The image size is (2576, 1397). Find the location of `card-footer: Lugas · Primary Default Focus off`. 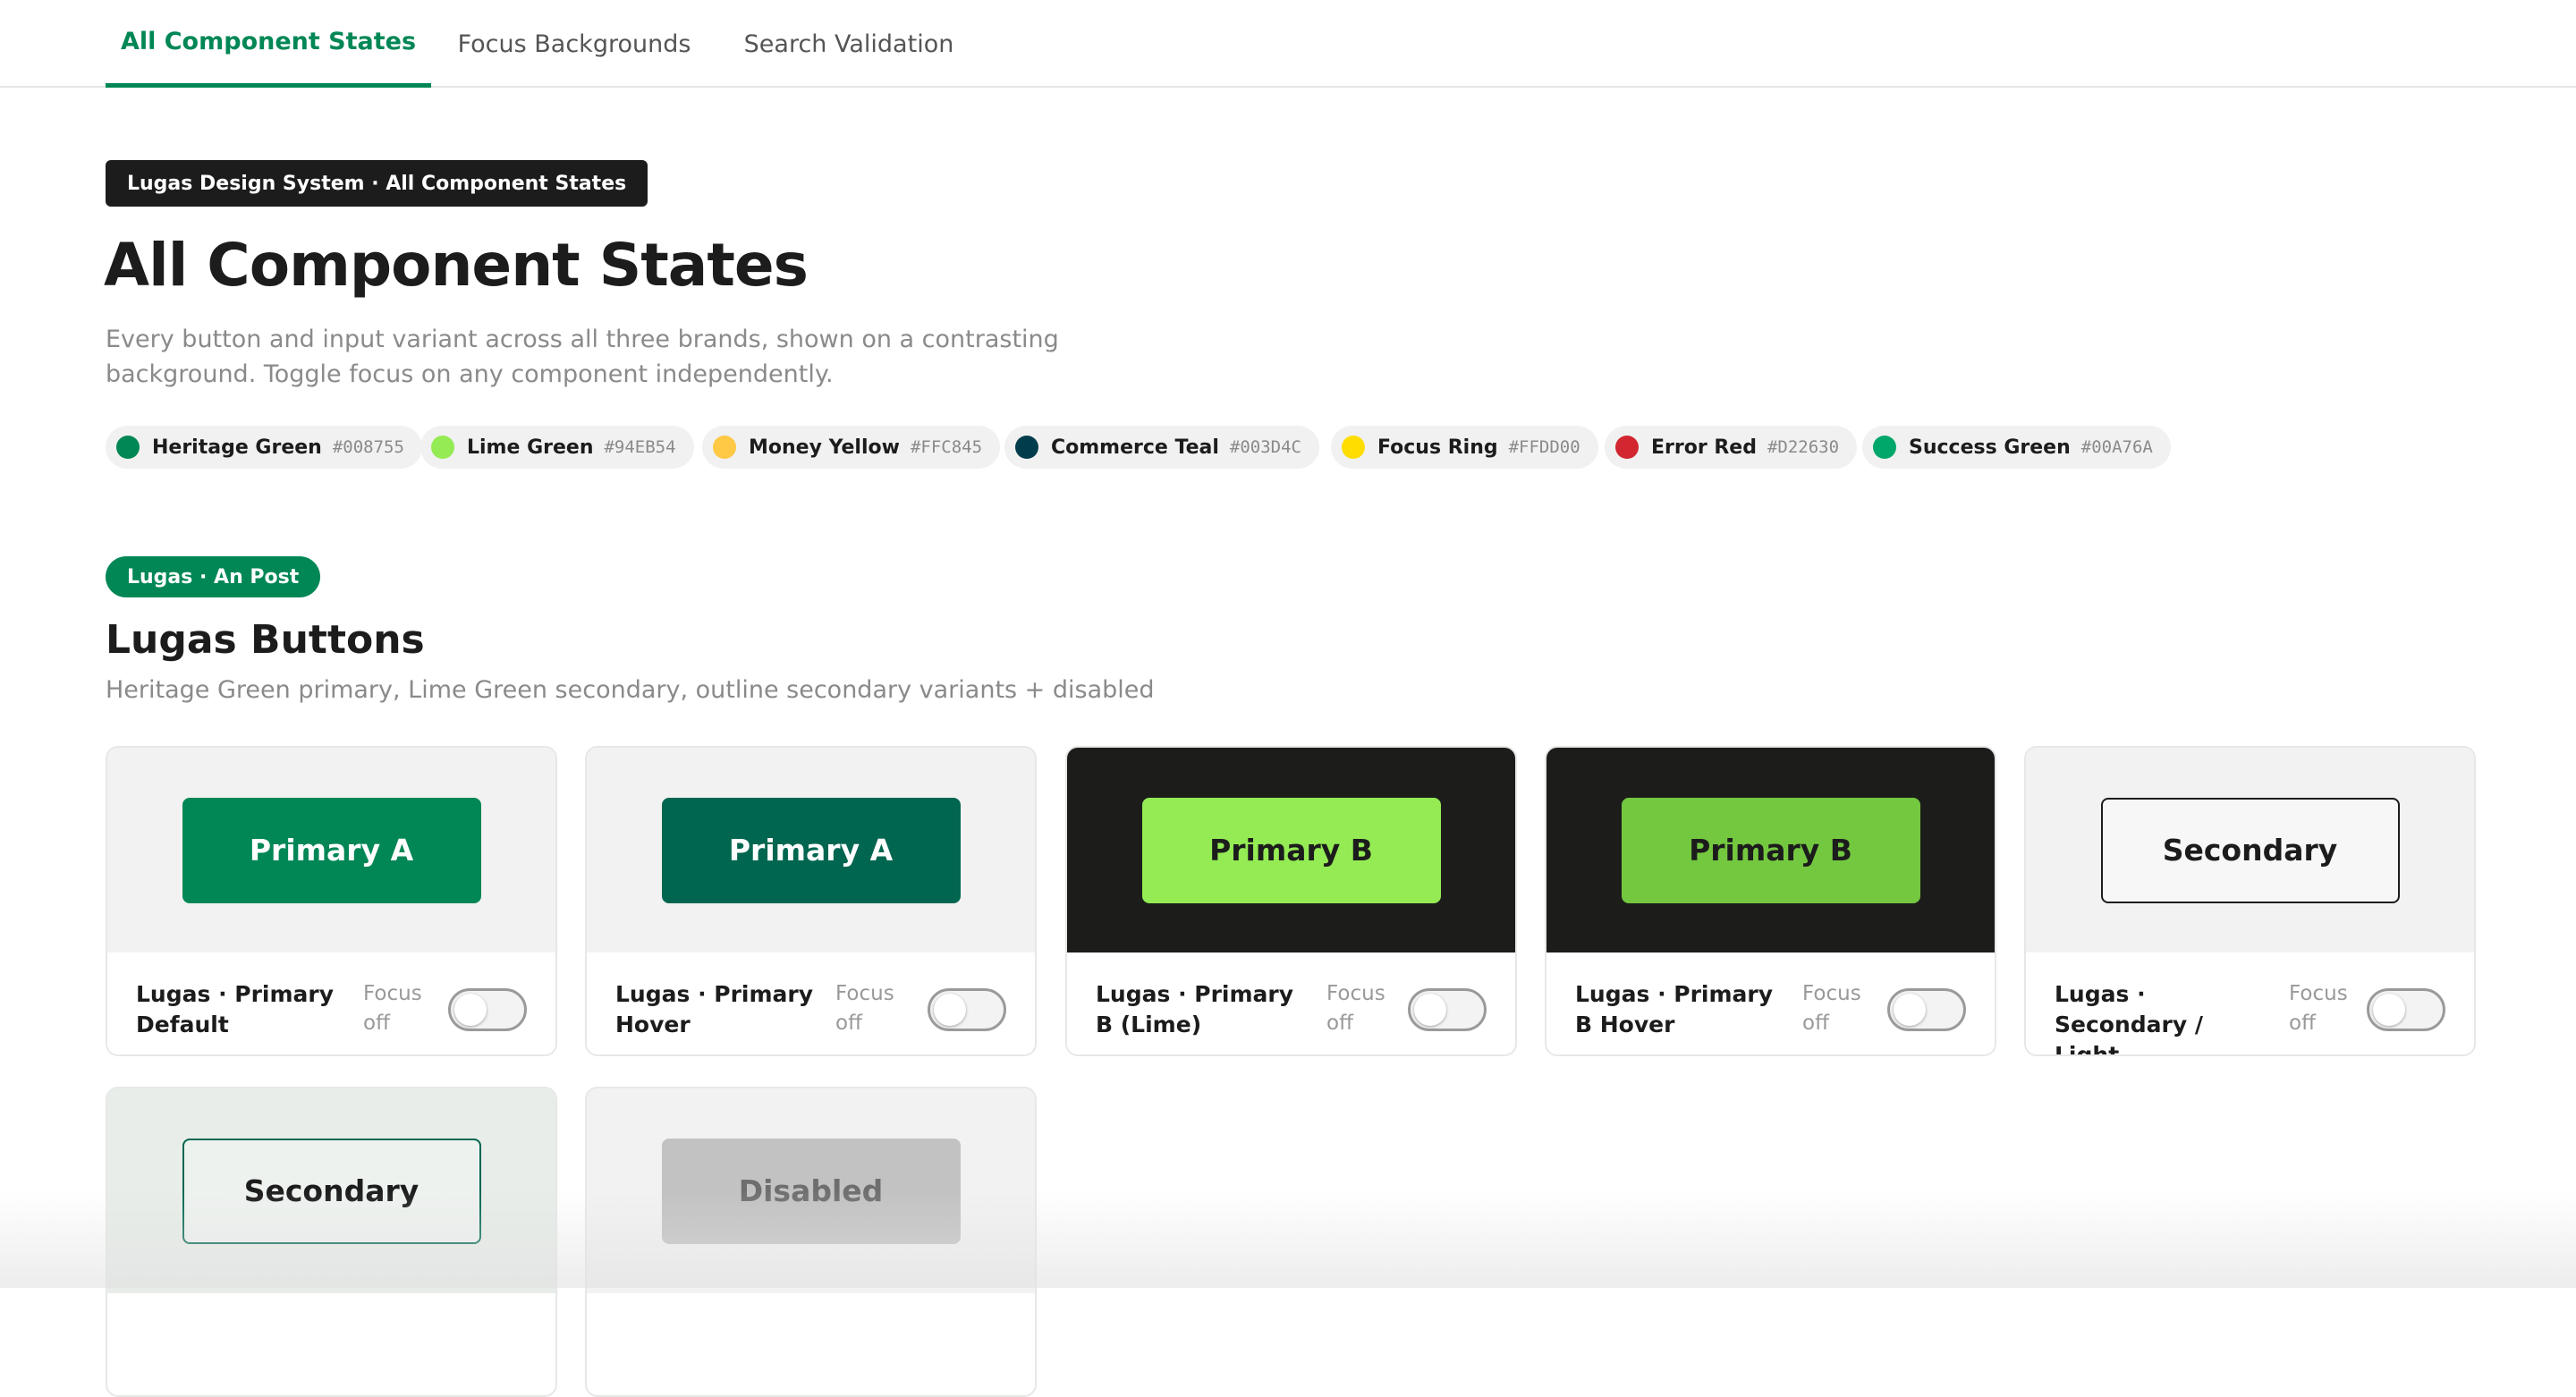

card-footer: Lugas · Primary Default Focus off is located at coordinates (331, 1003).